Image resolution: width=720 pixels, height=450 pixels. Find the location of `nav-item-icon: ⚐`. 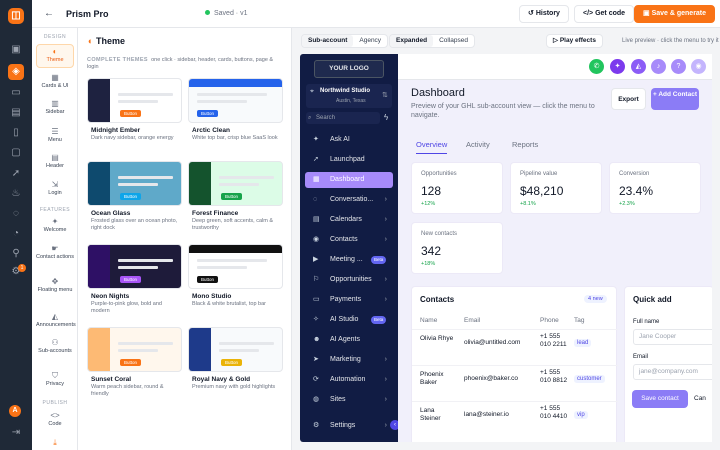

nav-item-icon: ⚐ is located at coordinates (316, 279).